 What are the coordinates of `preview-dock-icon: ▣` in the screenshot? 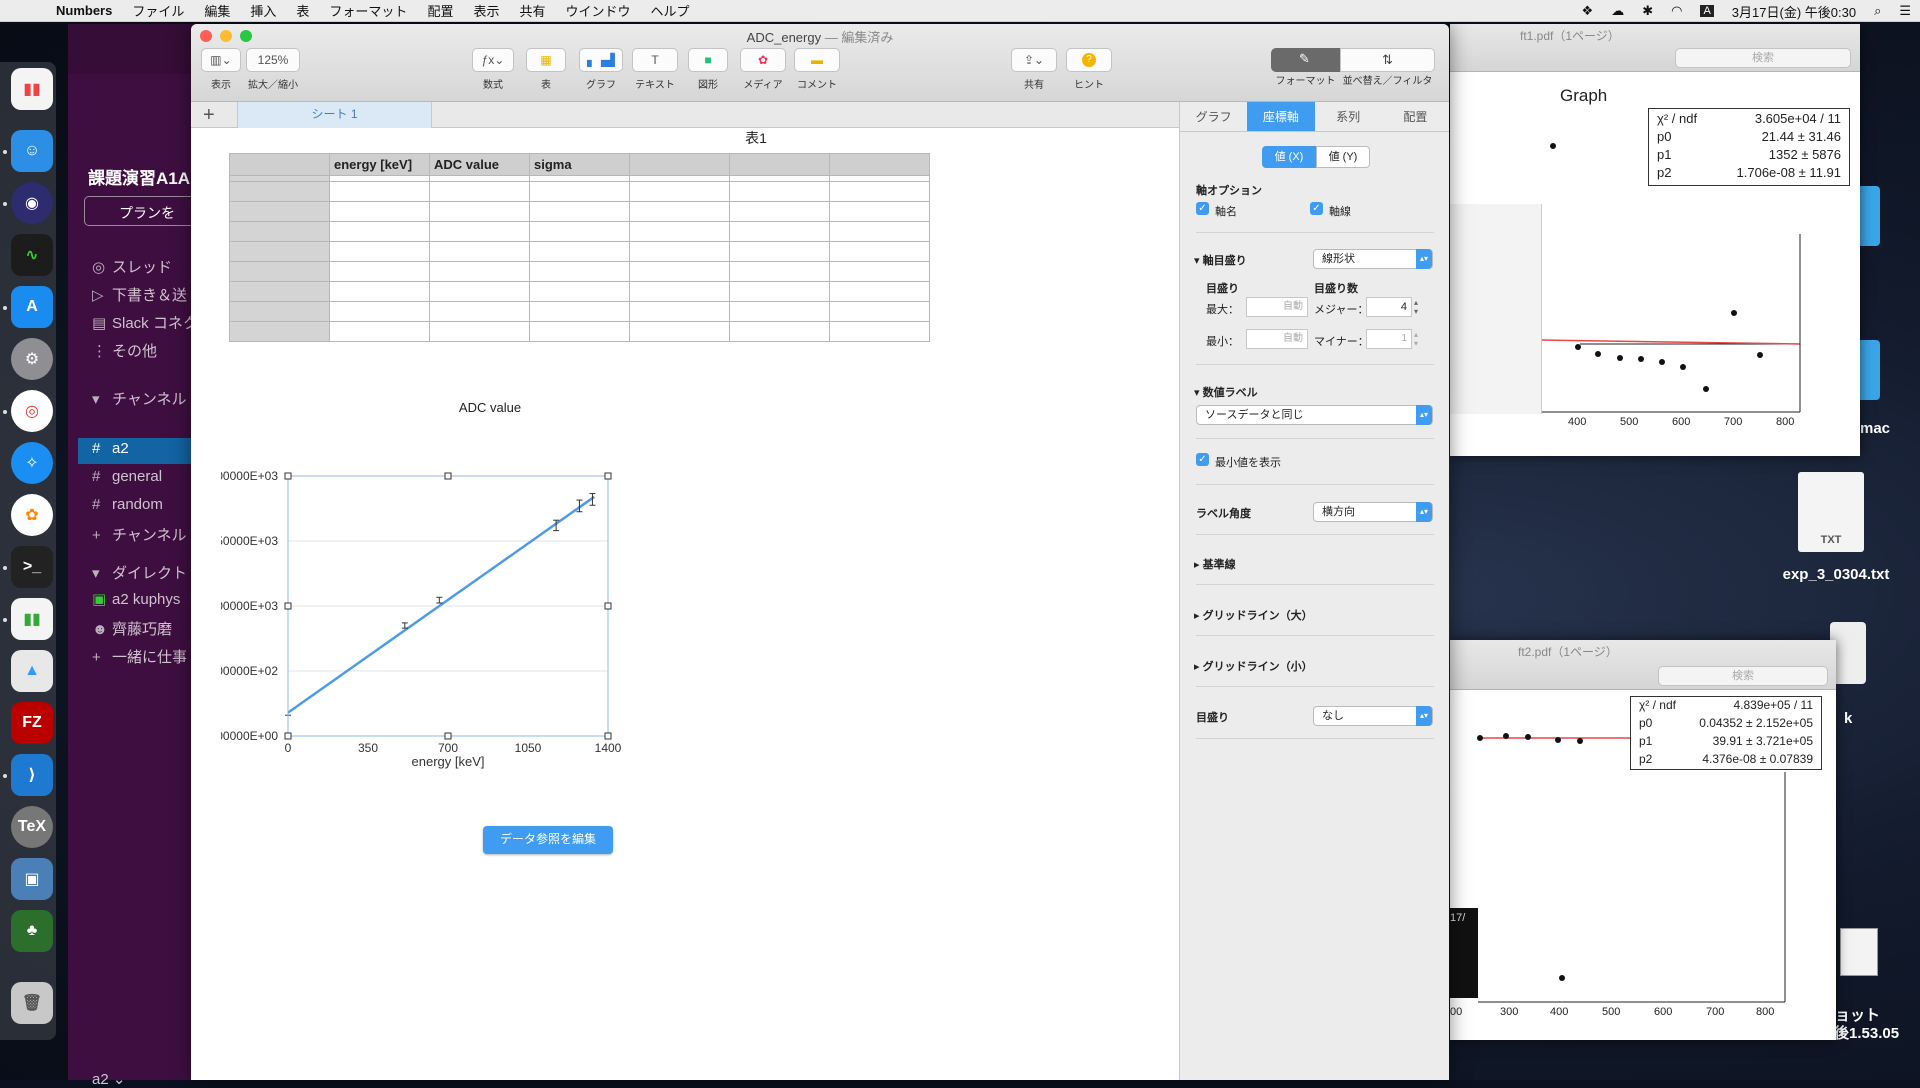 It's located at (32, 879).